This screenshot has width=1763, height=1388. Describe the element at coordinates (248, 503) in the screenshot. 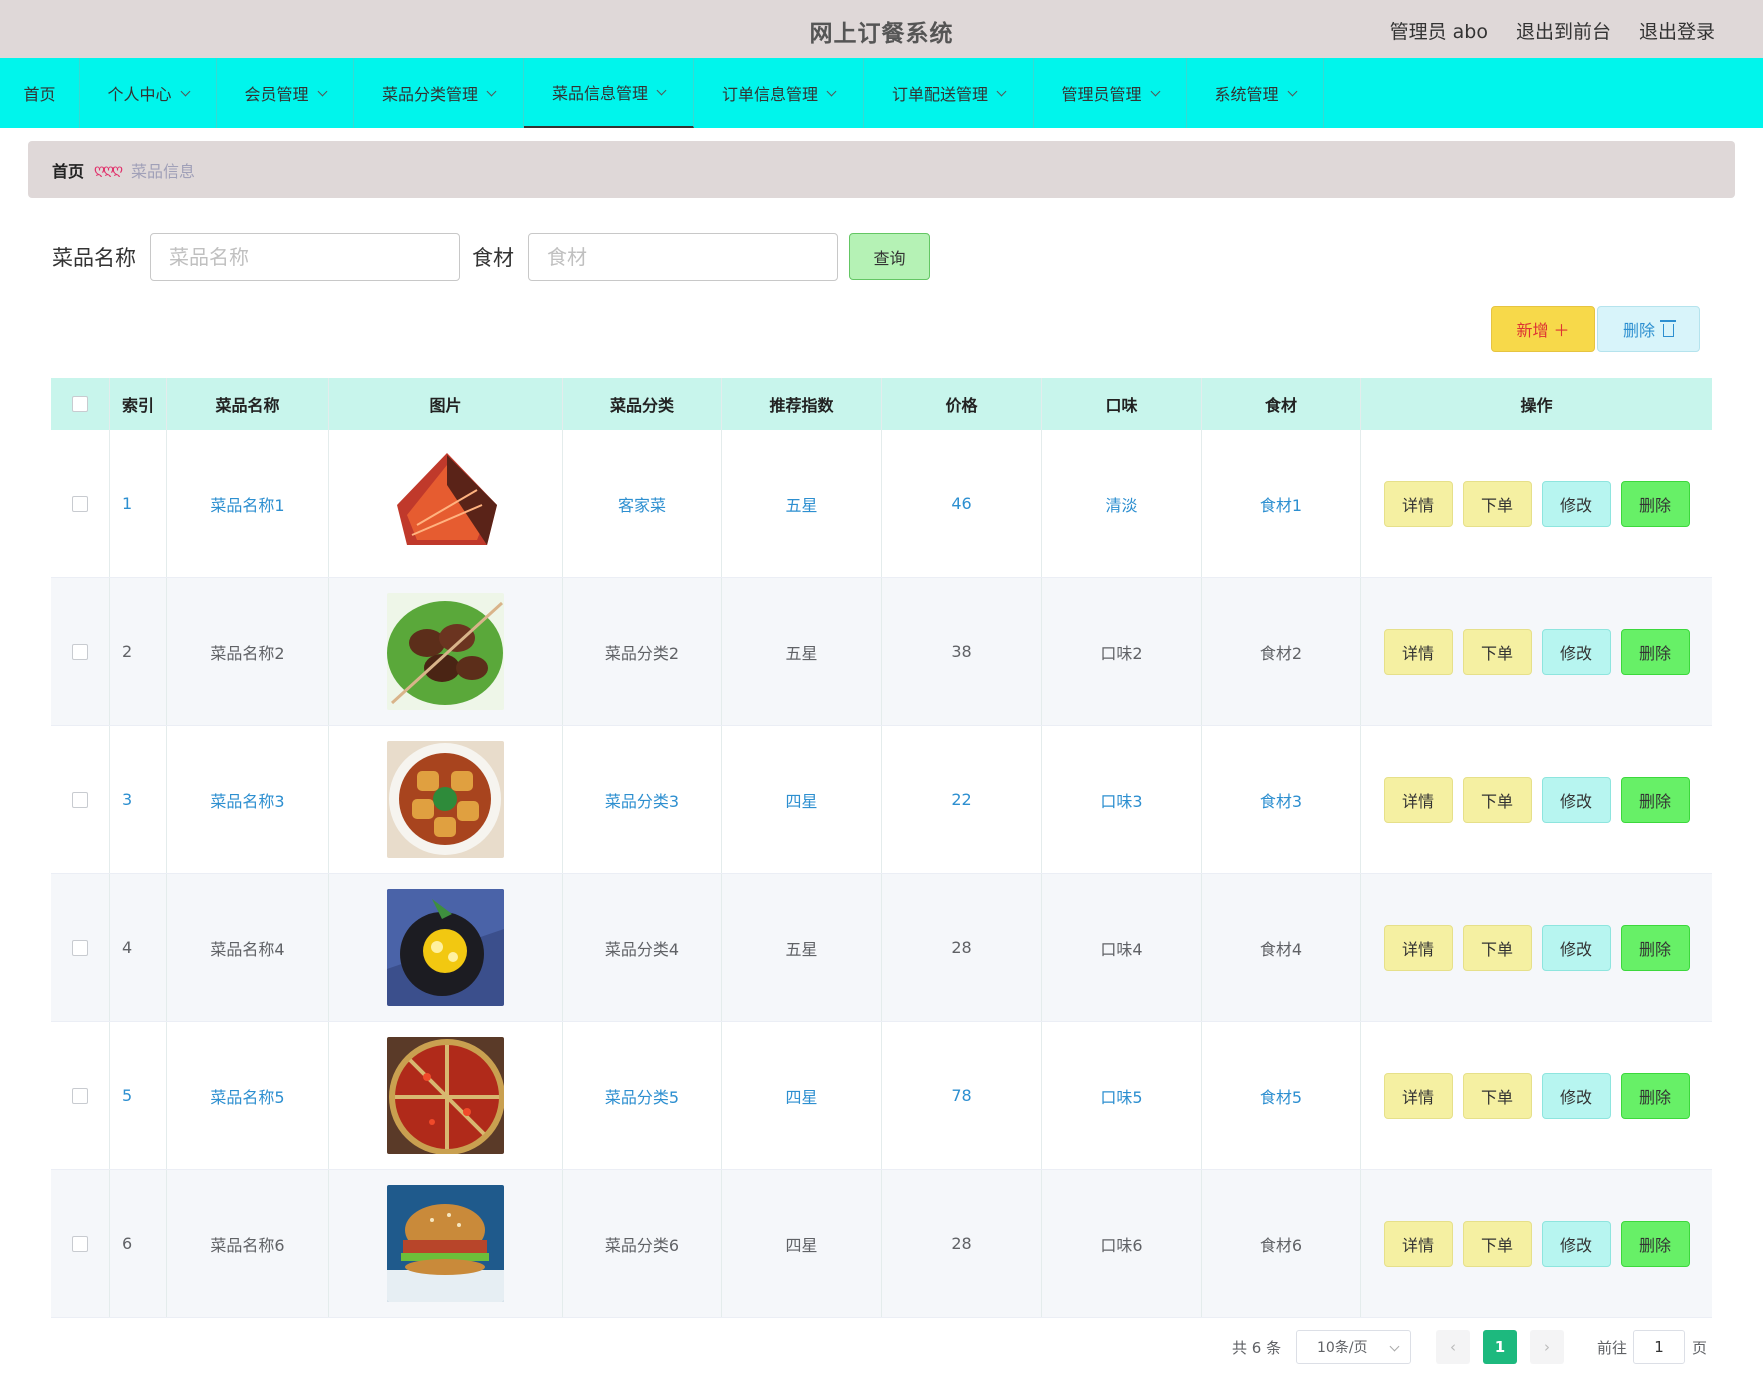

I see `cell-dish-name: 菜品名称1` at that location.